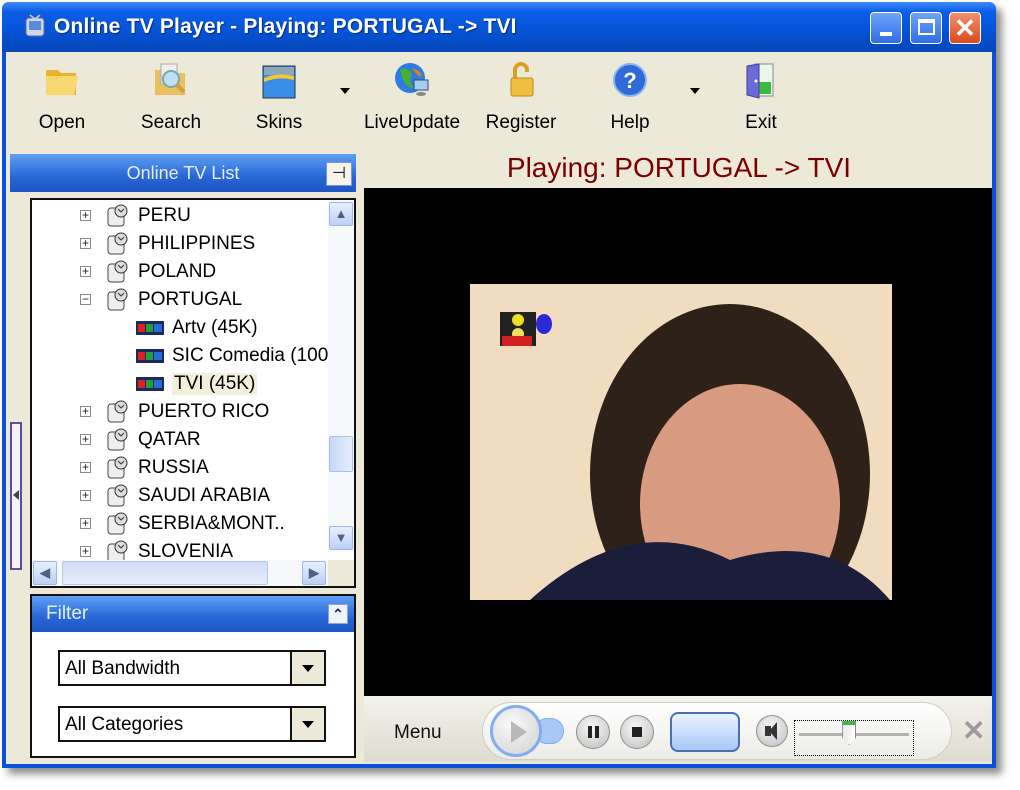 The image size is (1020, 790). I want to click on filter-header: Filter ⌃, so click(193, 614).